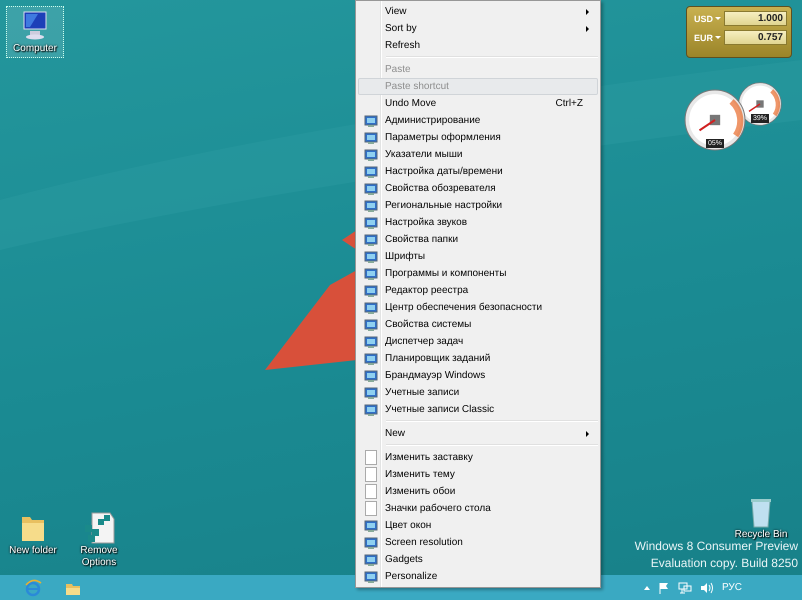 The image size is (802, 600). Describe the element at coordinates (478, 307) in the screenshot. I see `menu-item: Центр обеспечения безопасности` at that location.